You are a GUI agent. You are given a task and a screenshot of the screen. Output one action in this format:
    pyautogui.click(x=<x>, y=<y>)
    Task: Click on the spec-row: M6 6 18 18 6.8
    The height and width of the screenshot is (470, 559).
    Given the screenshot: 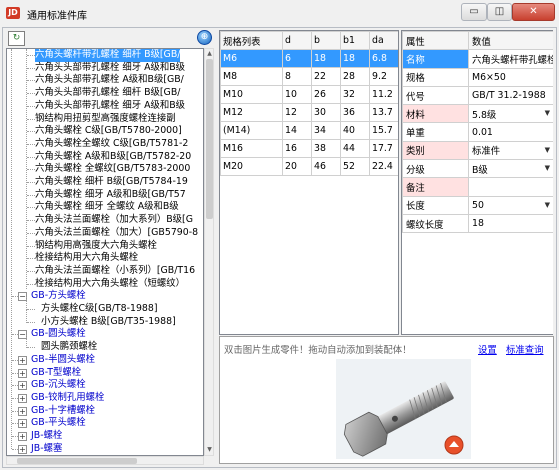 What is the action you would take?
    pyautogui.click(x=309, y=58)
    